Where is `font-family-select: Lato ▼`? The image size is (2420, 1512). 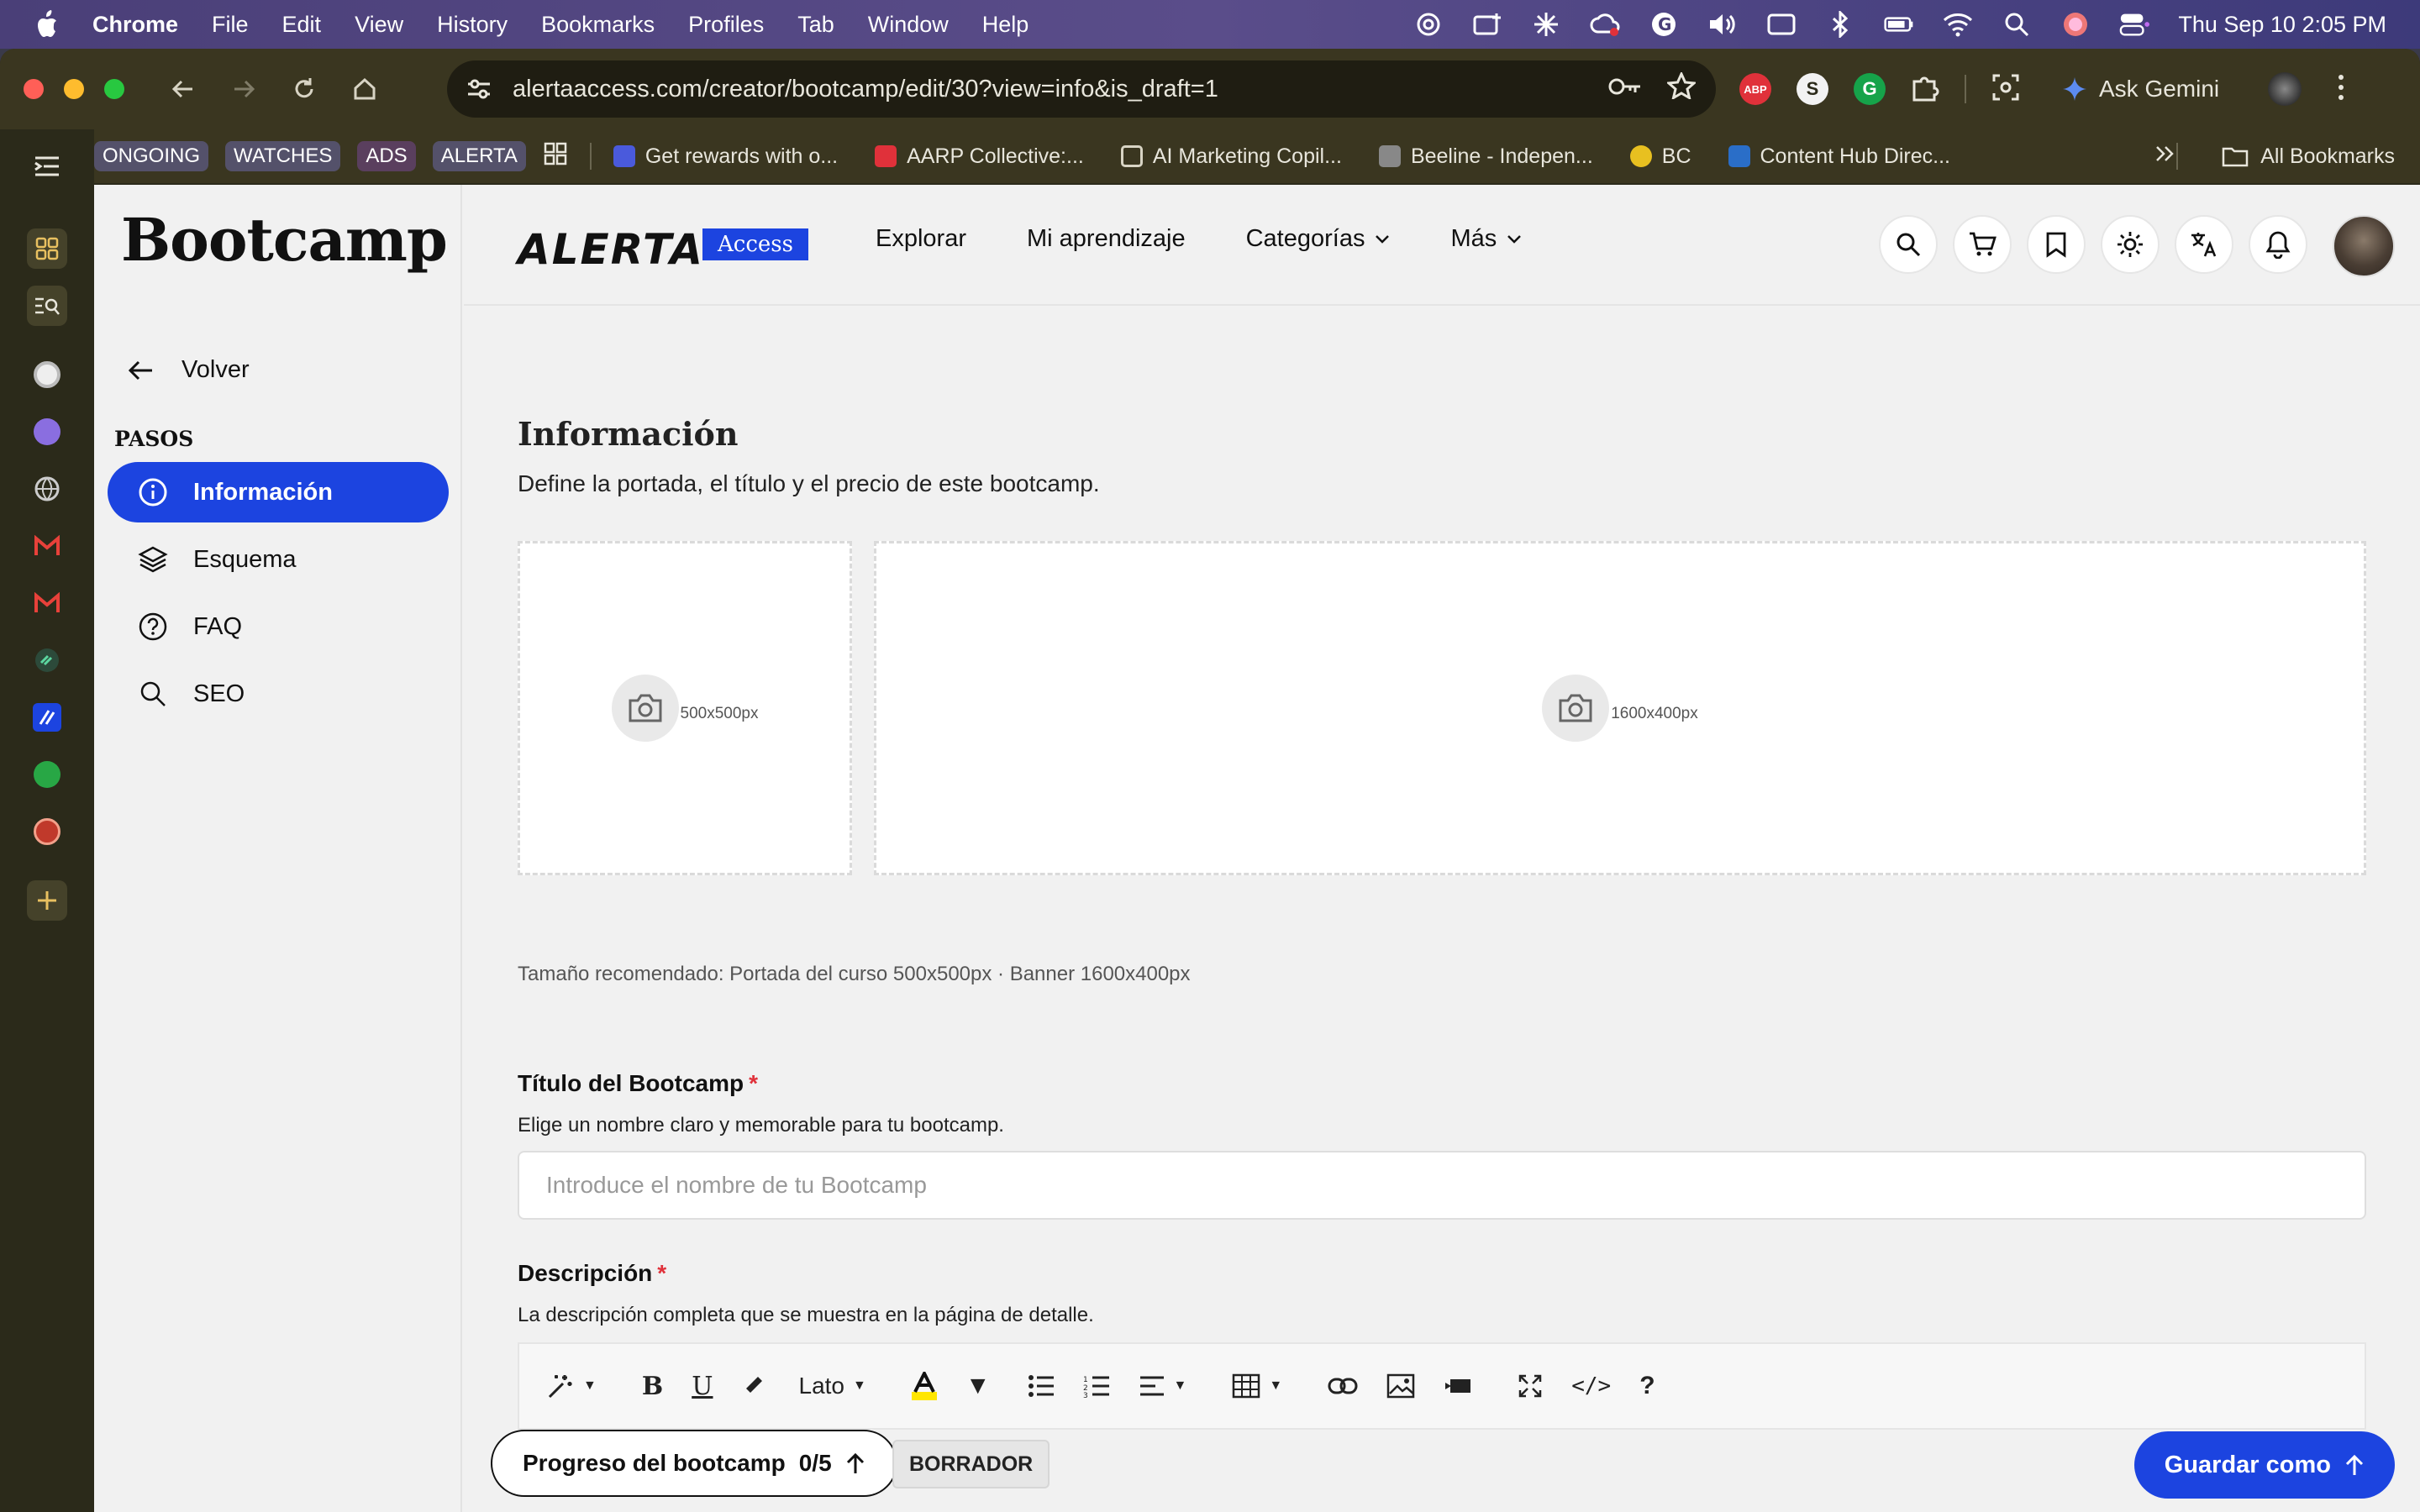 font-family-select: Lato ▼ is located at coordinates (832, 1386).